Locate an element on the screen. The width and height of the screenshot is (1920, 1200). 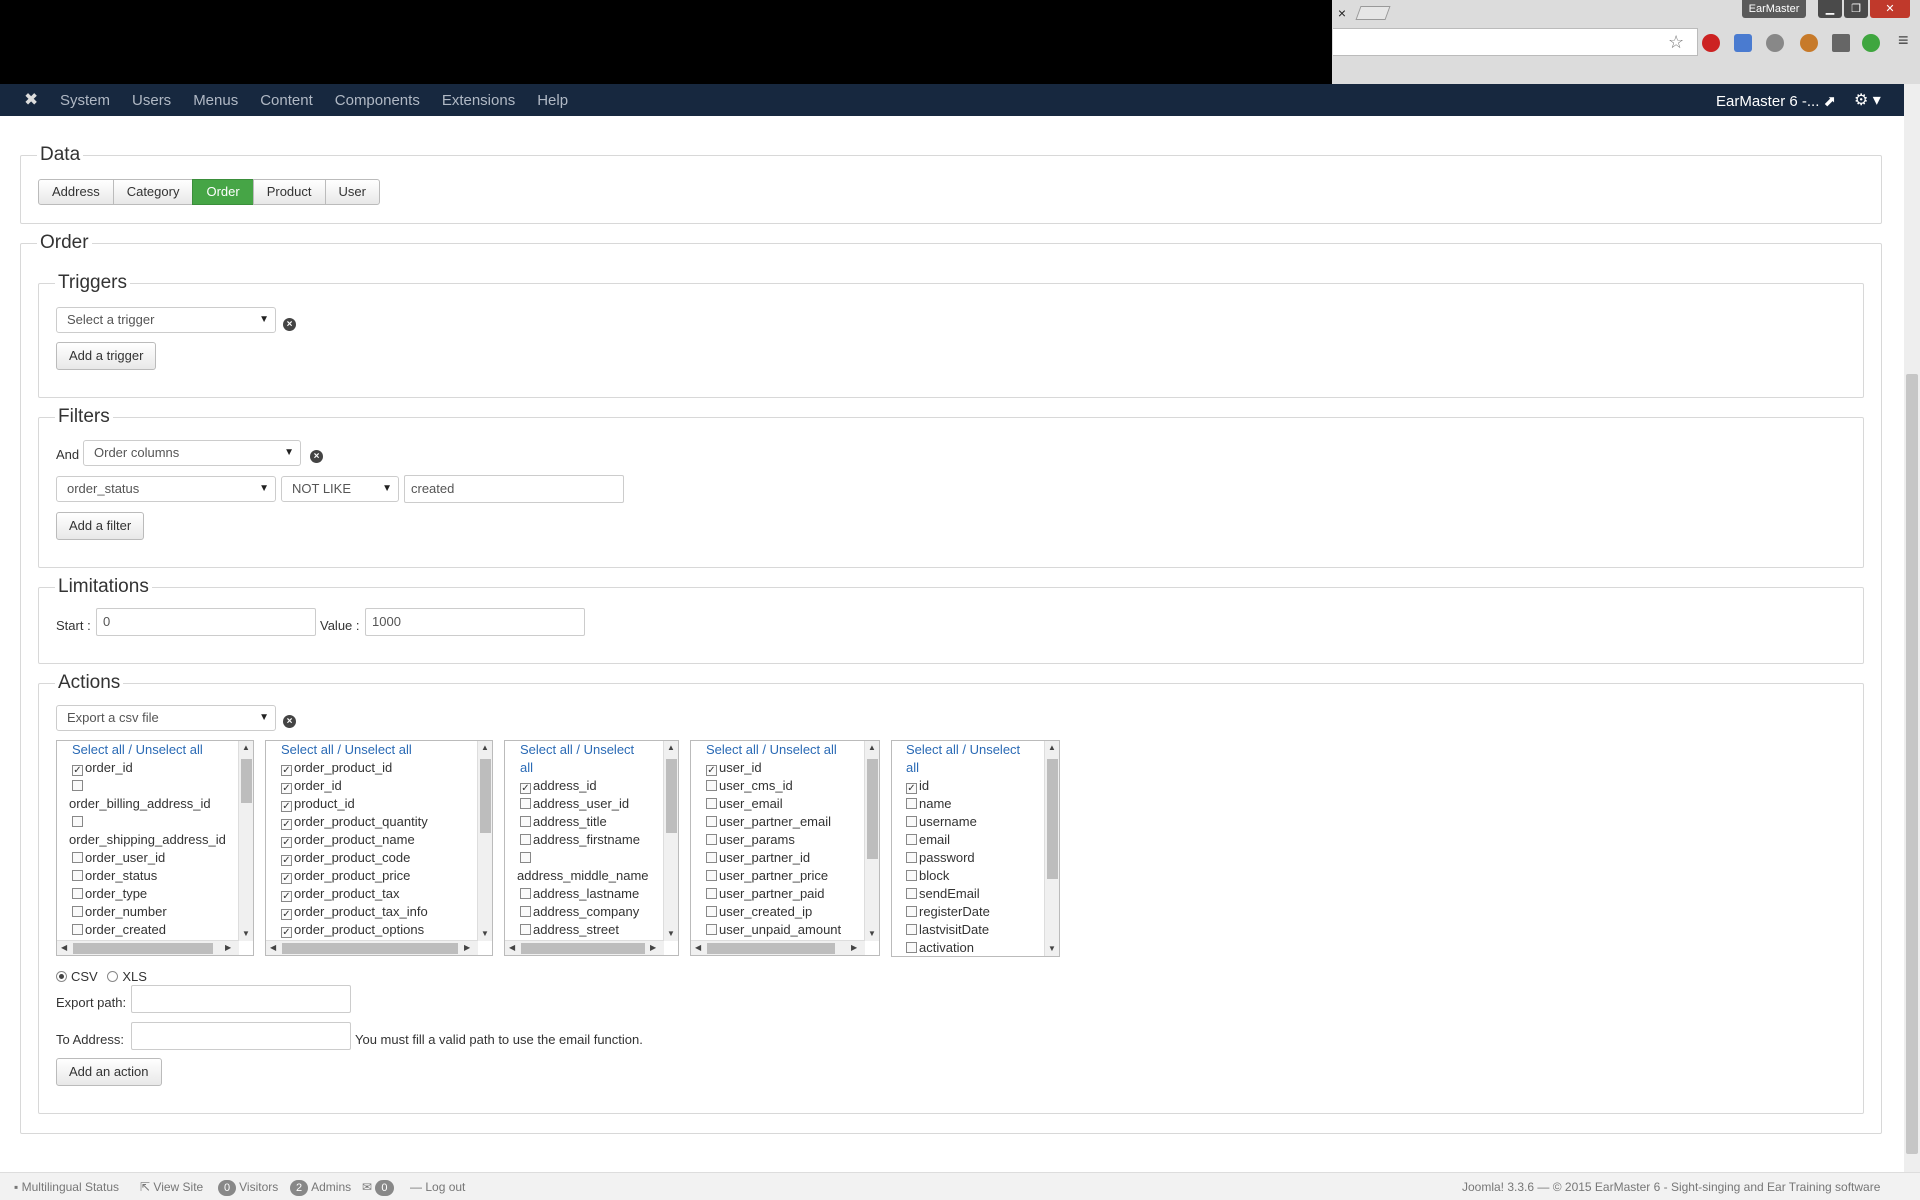
add-filter-button: Add a filter is located at coordinates (100, 526).